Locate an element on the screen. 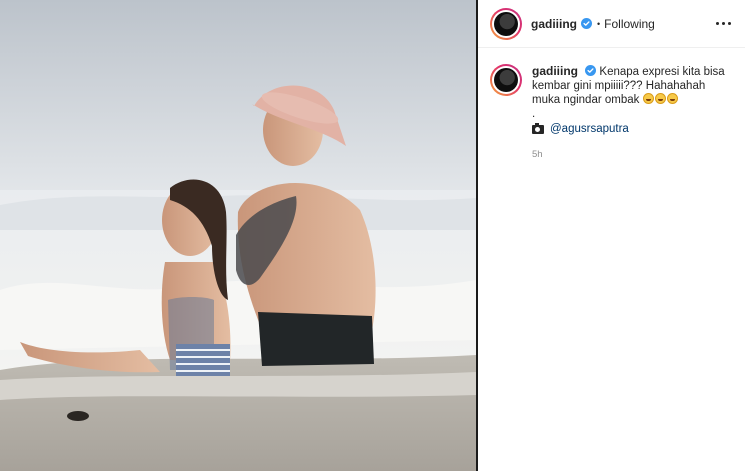 The height and width of the screenshot is (471, 745). author-username: gadiiing is located at coordinates (554, 24).